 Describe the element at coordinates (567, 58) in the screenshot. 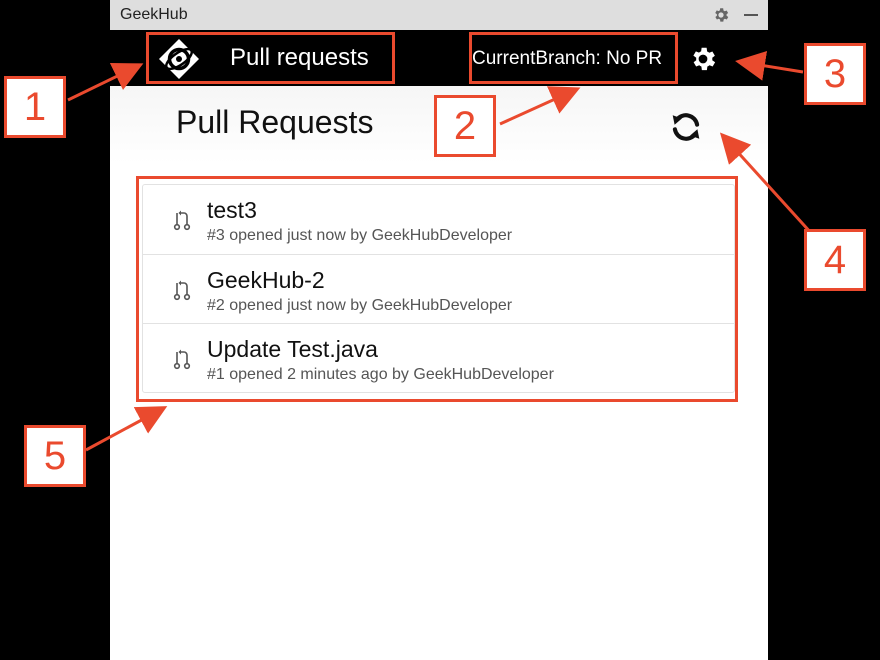

I see `current-branch-label: CurrentBranch: No PR` at that location.